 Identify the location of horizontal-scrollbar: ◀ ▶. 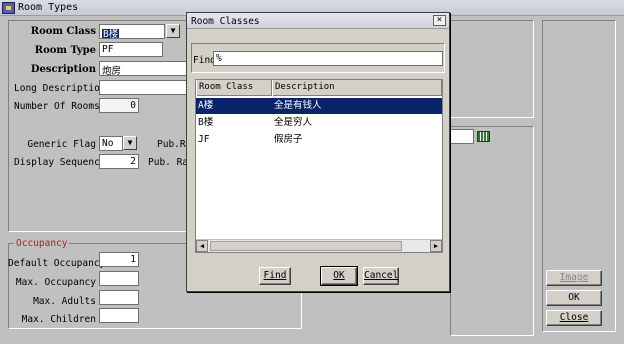
(319, 245).